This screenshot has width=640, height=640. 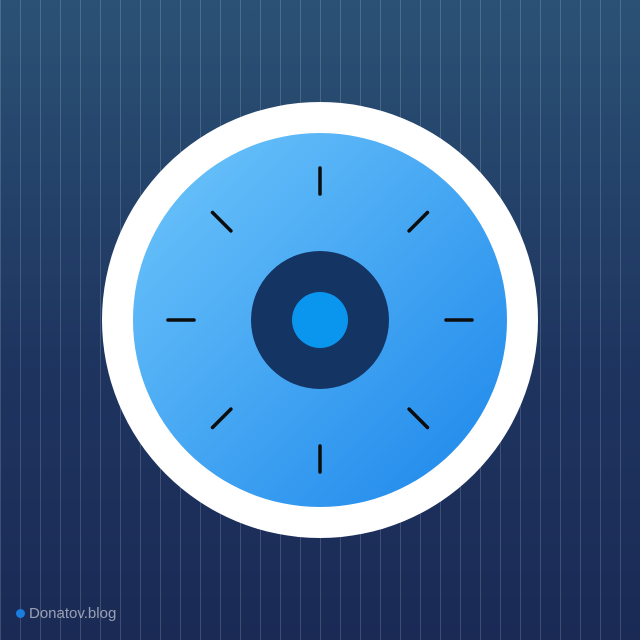 I want to click on watermark: Donatov.blog, so click(x=66, y=613).